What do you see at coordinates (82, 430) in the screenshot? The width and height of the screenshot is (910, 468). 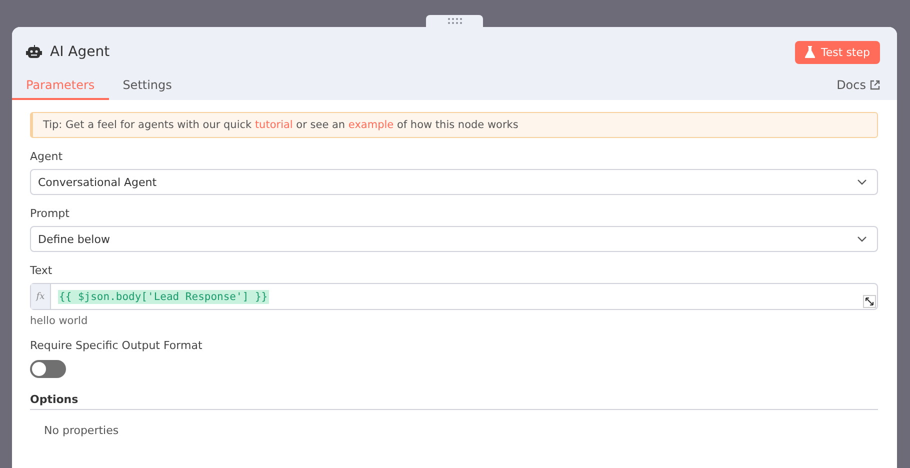 I see `empty-message: No properties` at bounding box center [82, 430].